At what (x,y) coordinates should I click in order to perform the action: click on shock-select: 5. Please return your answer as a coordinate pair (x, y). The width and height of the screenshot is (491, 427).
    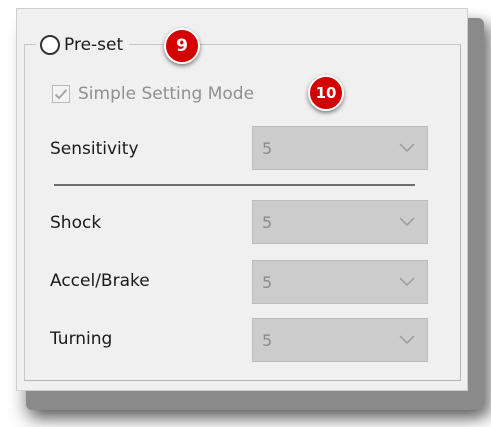
    Looking at the image, I should click on (340, 222).